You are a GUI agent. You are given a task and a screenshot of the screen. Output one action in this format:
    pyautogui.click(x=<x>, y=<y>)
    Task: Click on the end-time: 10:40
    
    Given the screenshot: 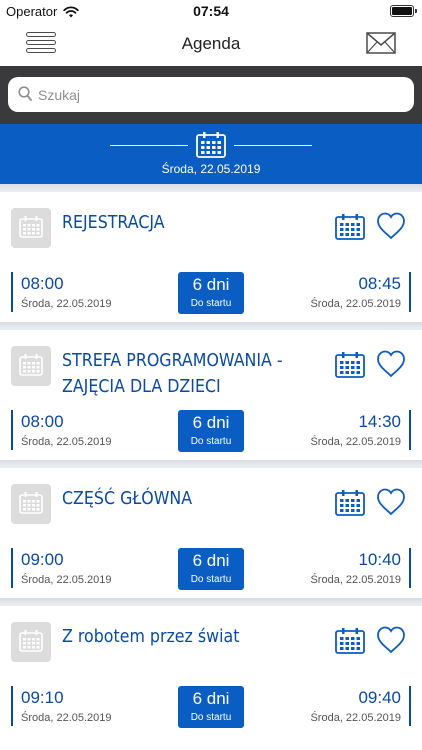 What is the action you would take?
    pyautogui.click(x=379, y=559)
    